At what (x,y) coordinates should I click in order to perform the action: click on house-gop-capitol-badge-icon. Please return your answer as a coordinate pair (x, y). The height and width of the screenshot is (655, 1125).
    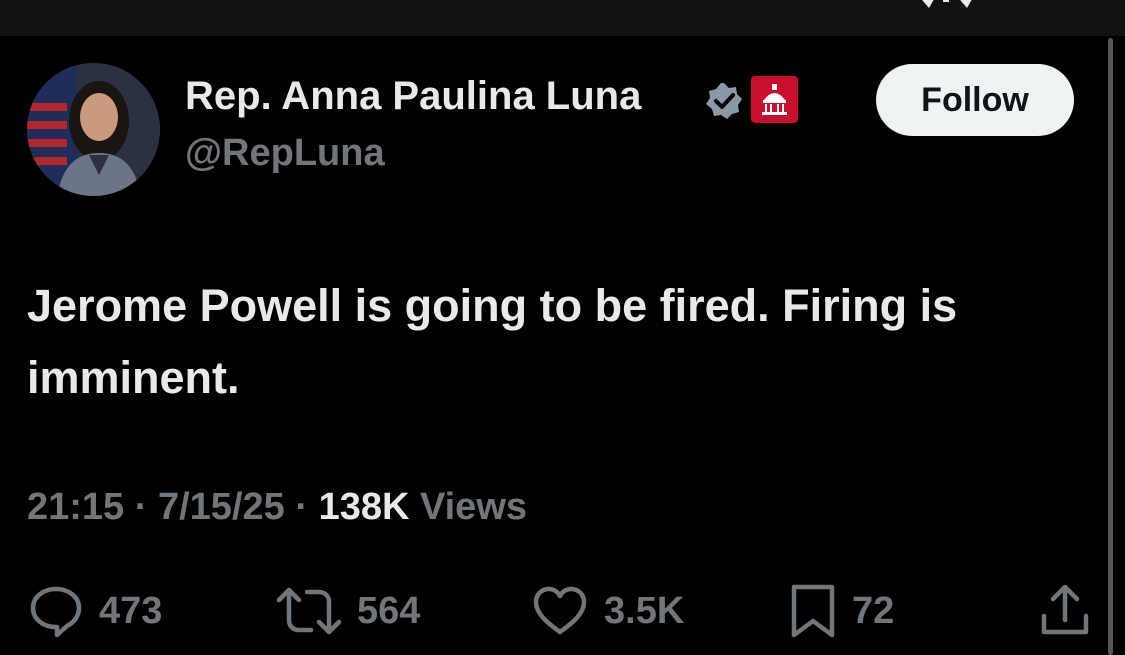
    Looking at the image, I should click on (774, 99).